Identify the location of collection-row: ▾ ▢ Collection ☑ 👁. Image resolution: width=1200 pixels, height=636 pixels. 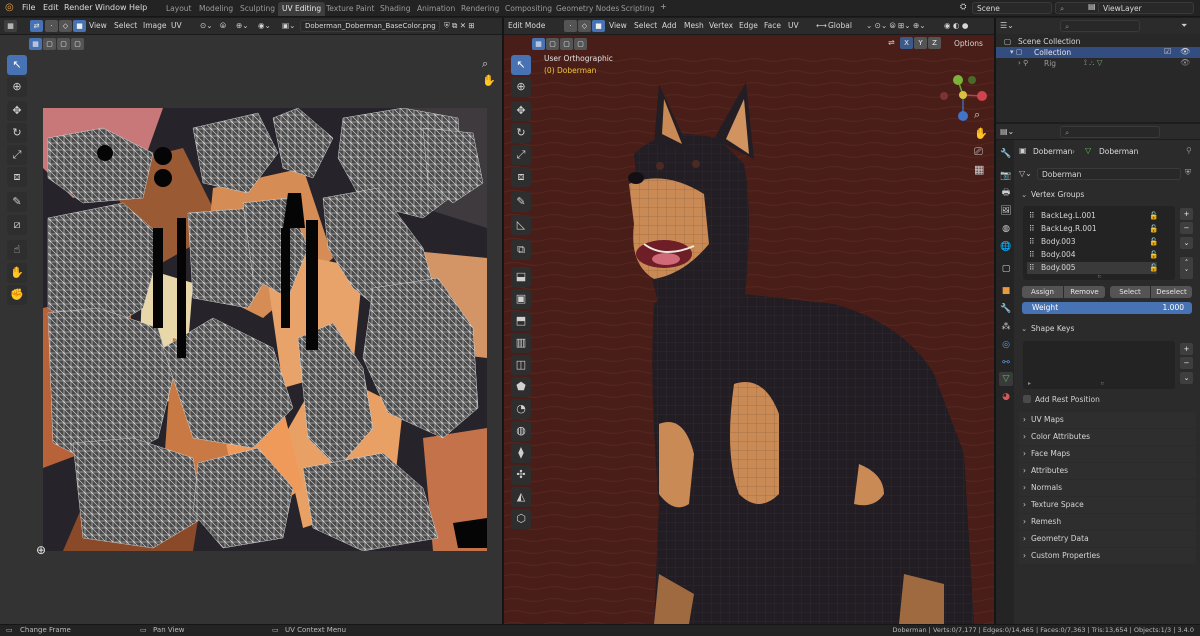
(1098, 52).